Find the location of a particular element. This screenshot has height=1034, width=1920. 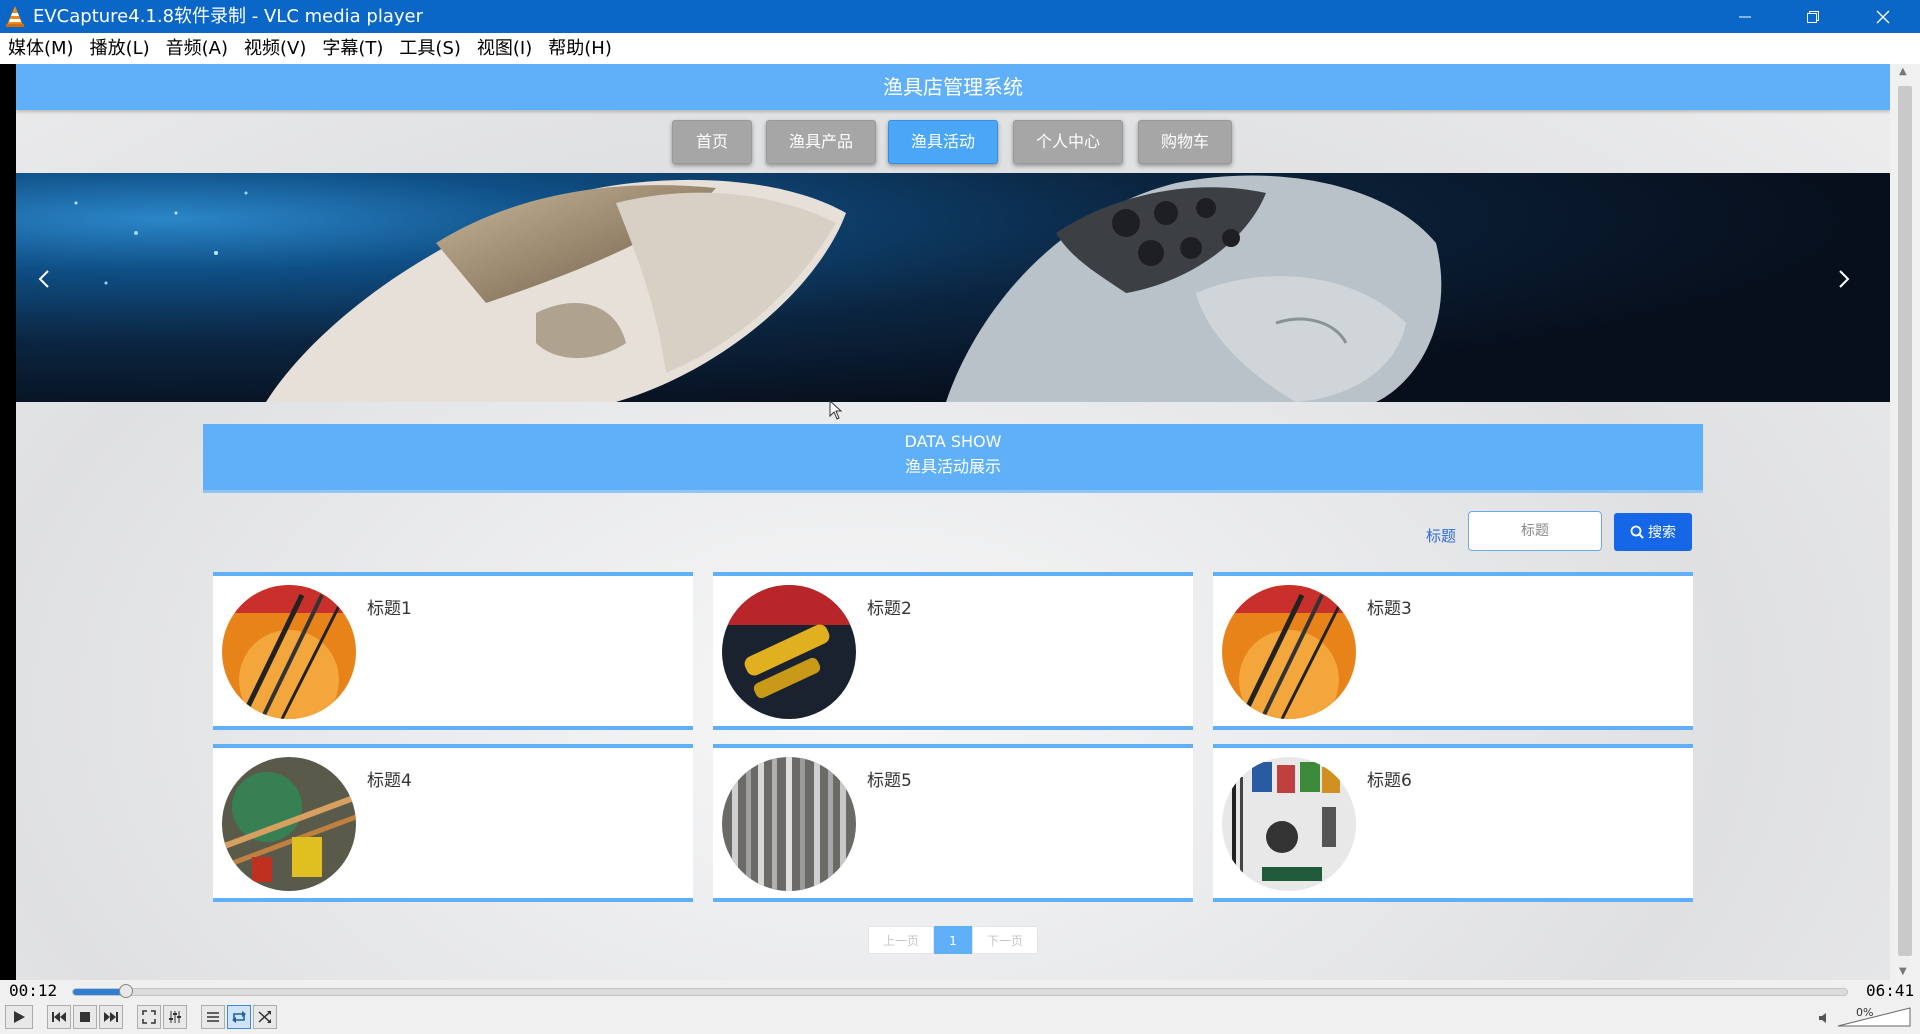

skip-forward-icon is located at coordinates (111, 1017).